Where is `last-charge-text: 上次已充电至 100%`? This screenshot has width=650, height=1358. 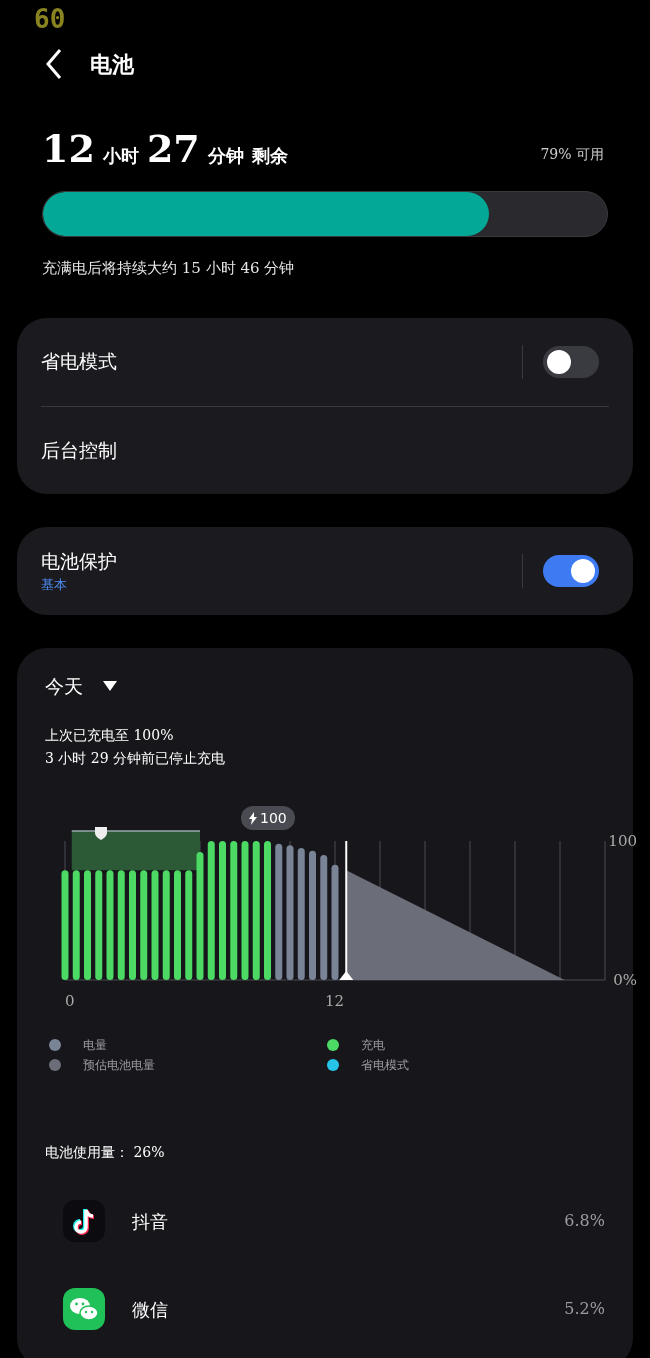
last-charge-text: 上次已充电至 100% is located at coordinates (110, 735).